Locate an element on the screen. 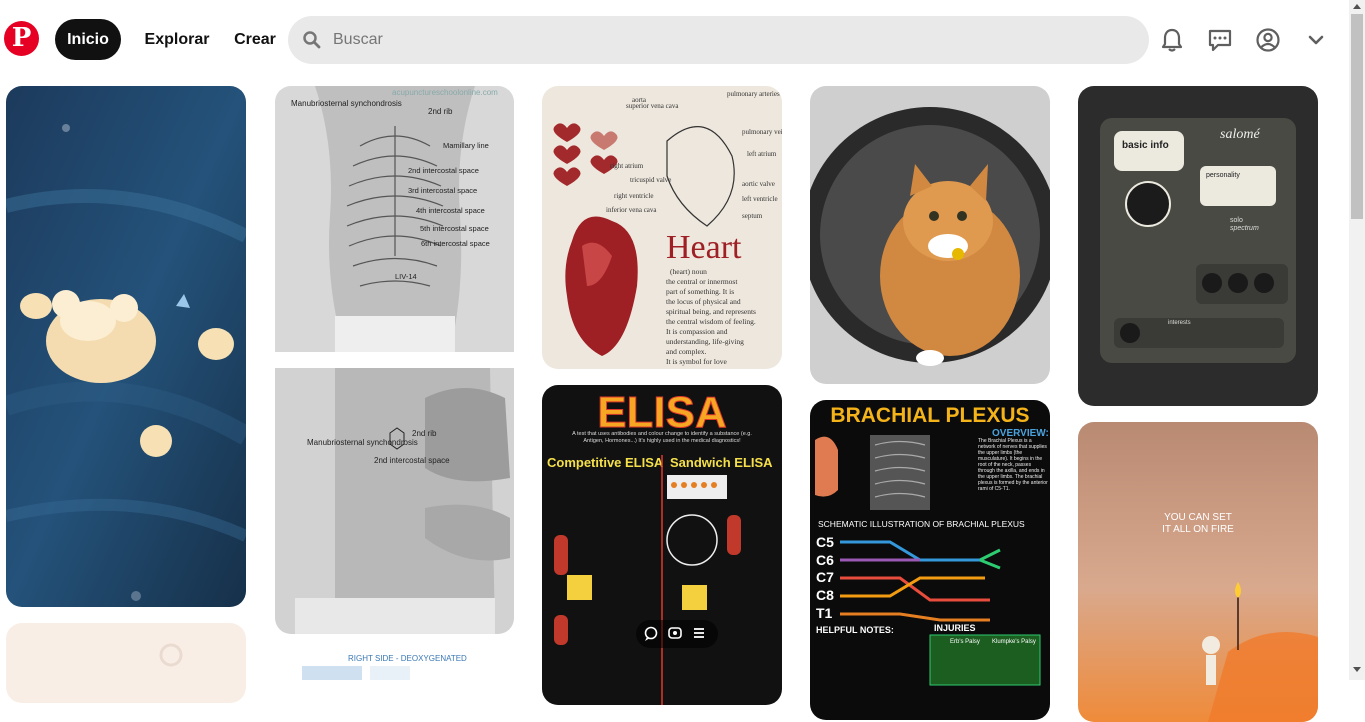 This screenshot has height=722, width=1365. brachial-root: C7 is located at coordinates (825, 577).